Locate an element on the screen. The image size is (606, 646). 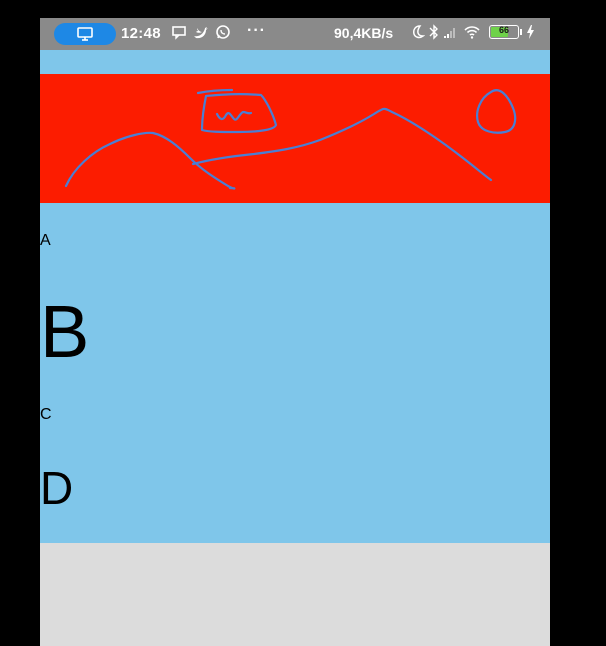
box-stroke is located at coordinates (239, 113).